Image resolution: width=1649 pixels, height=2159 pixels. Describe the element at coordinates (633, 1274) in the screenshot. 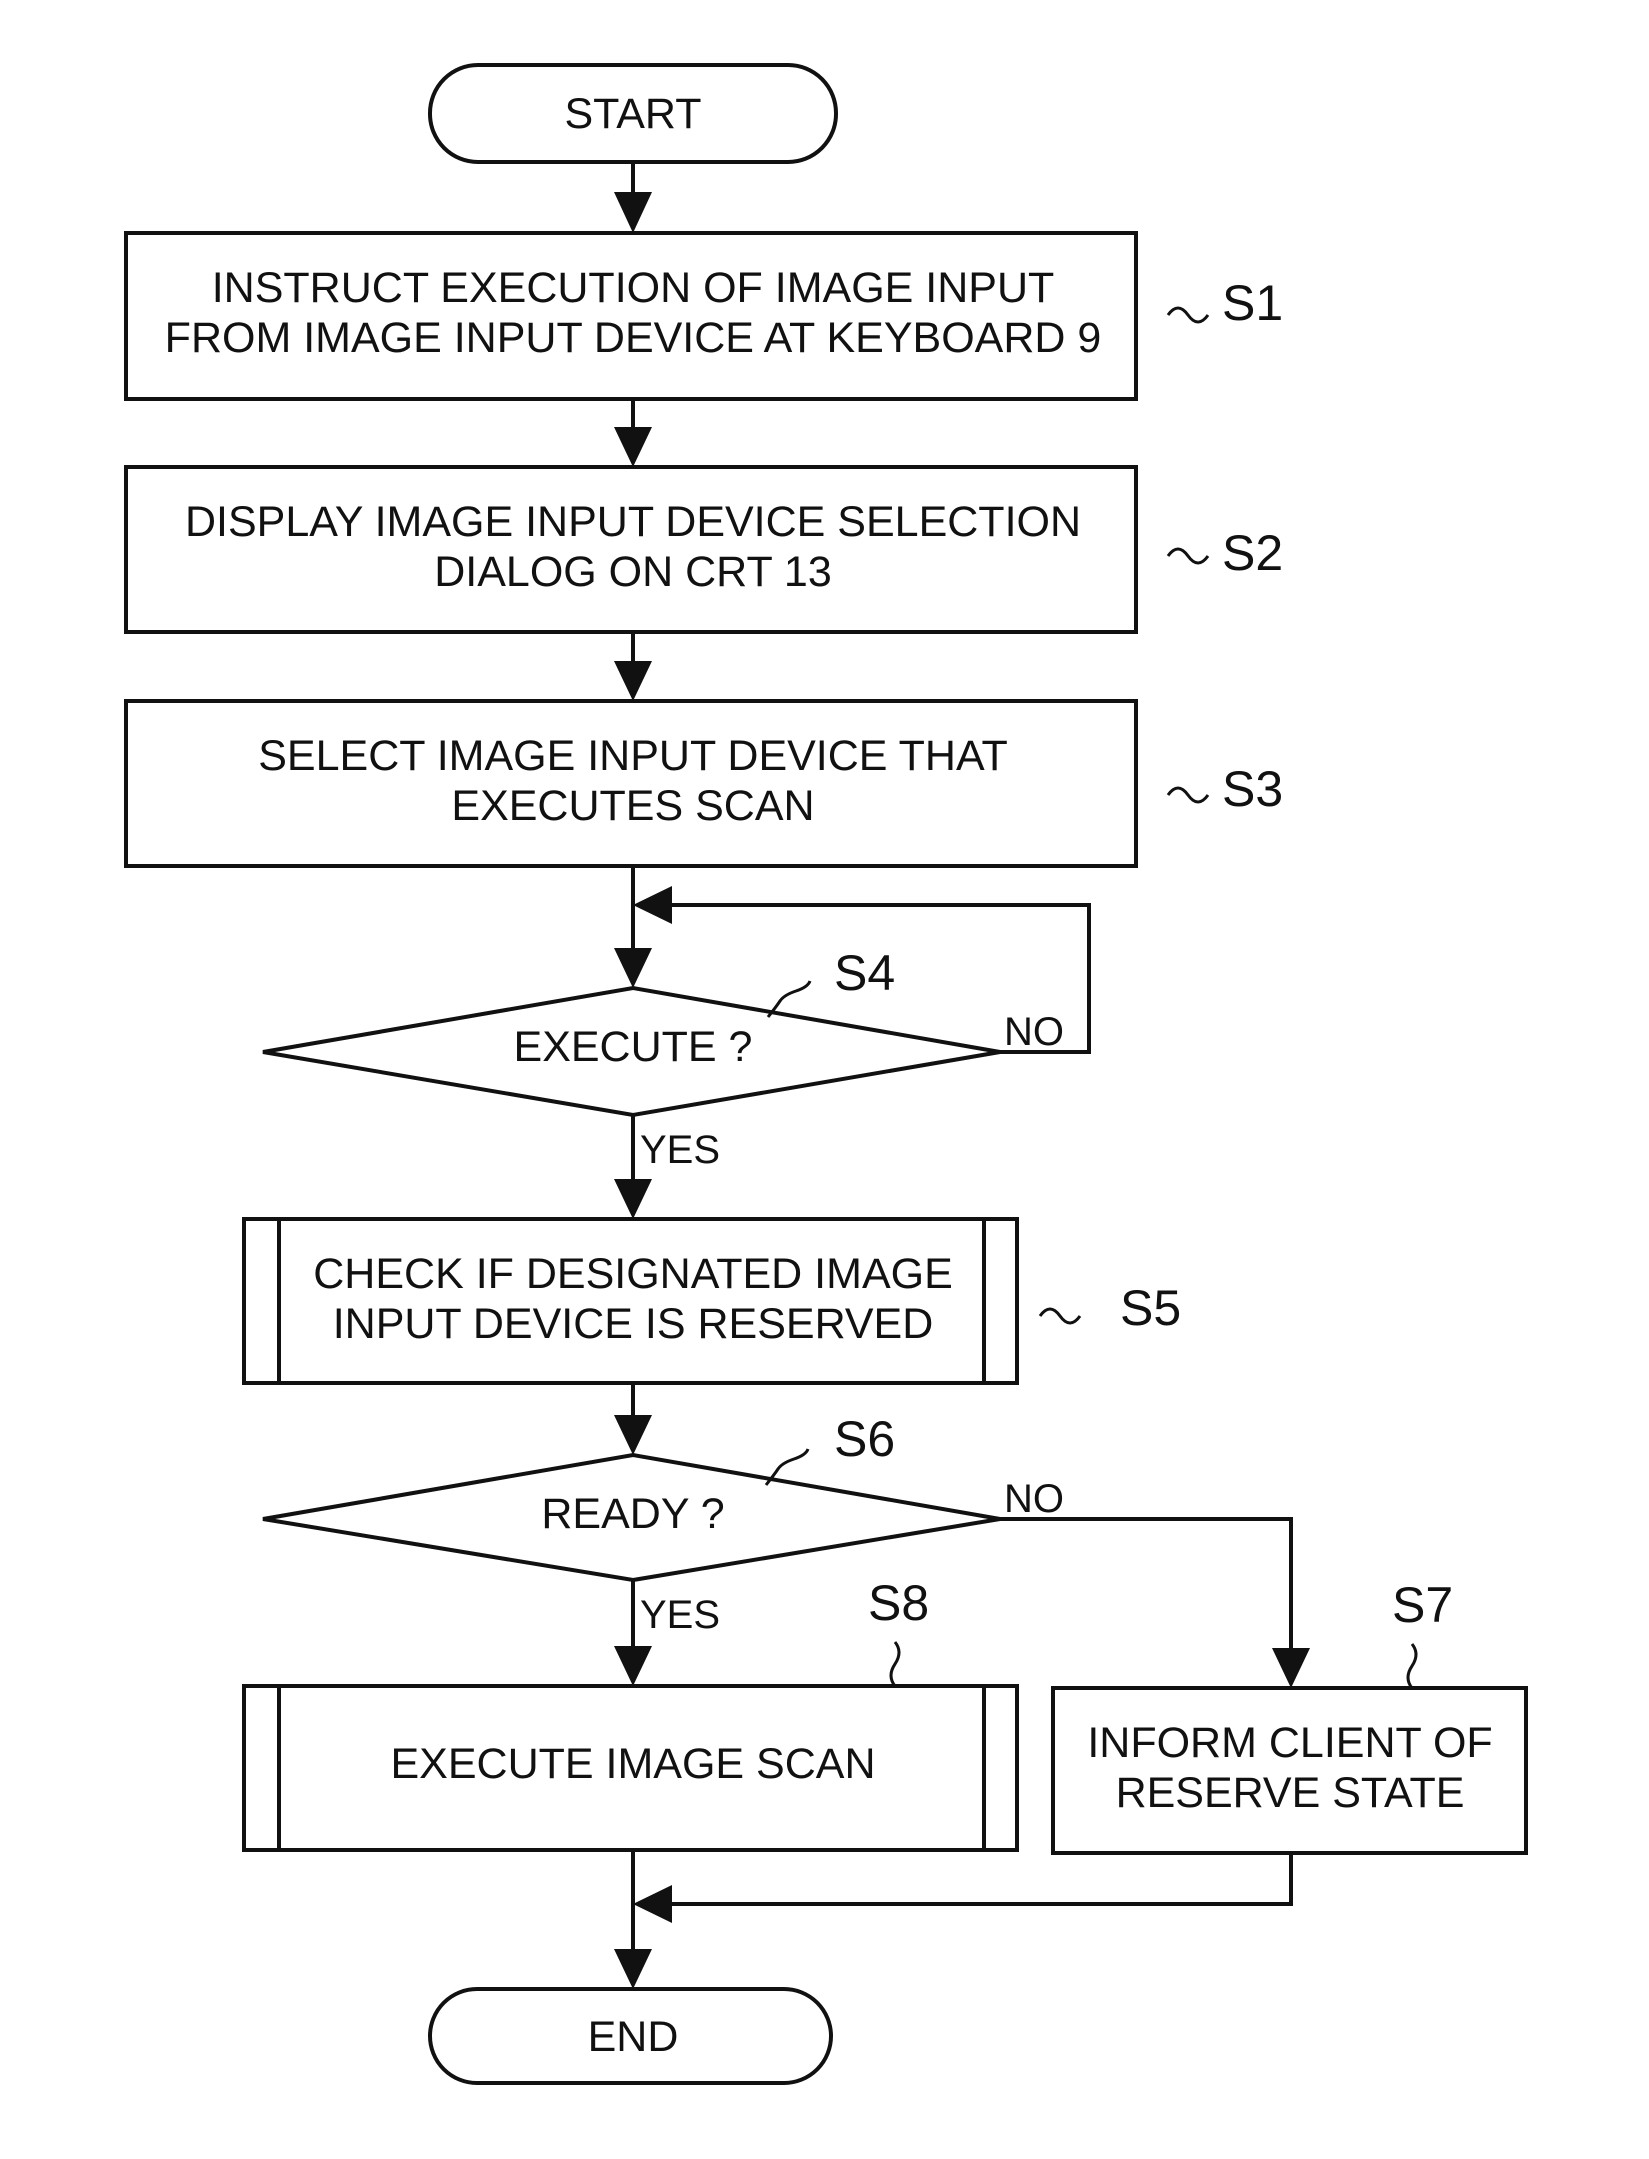

I see `s5-text-line-1: CHECK IF DESIGNATED IMAGE` at that location.